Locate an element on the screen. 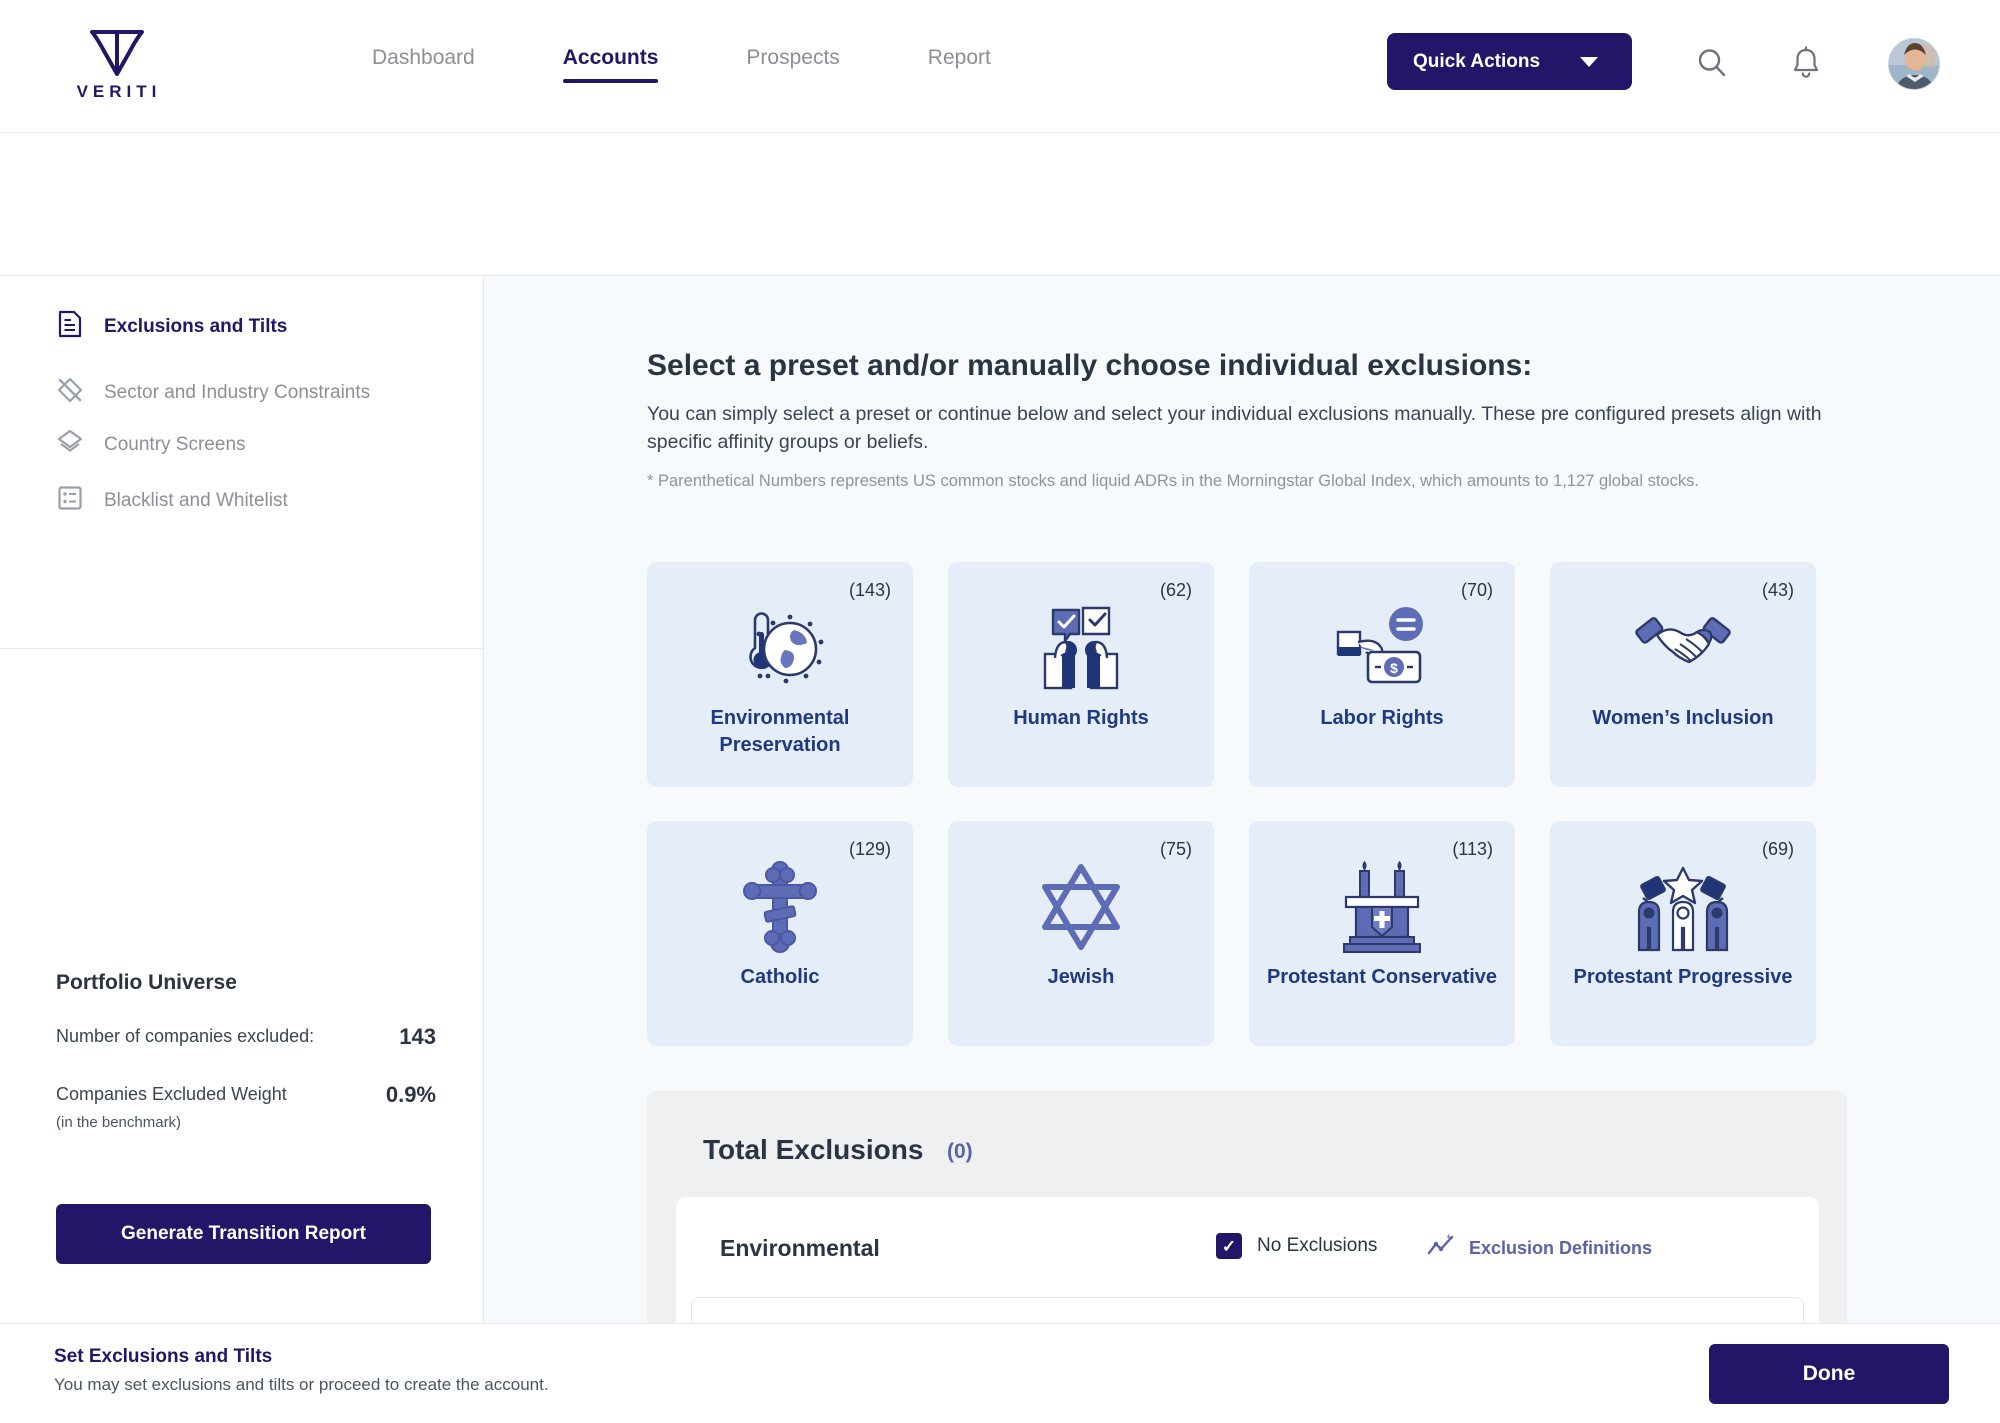 The image size is (2000, 1423). sidebar-label-sector-and-industry-constraints: Sector and Industry Constraints is located at coordinates (237, 392).